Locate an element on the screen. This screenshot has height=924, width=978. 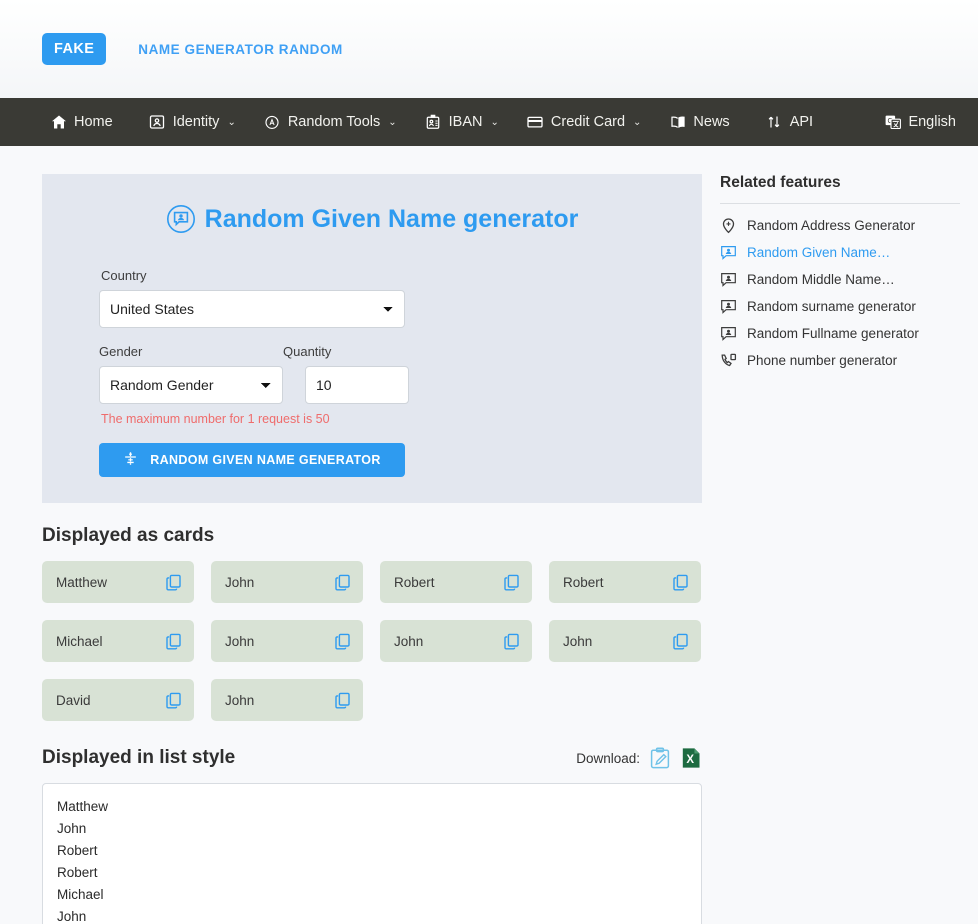
country-select: United States is located at coordinates (252, 309).